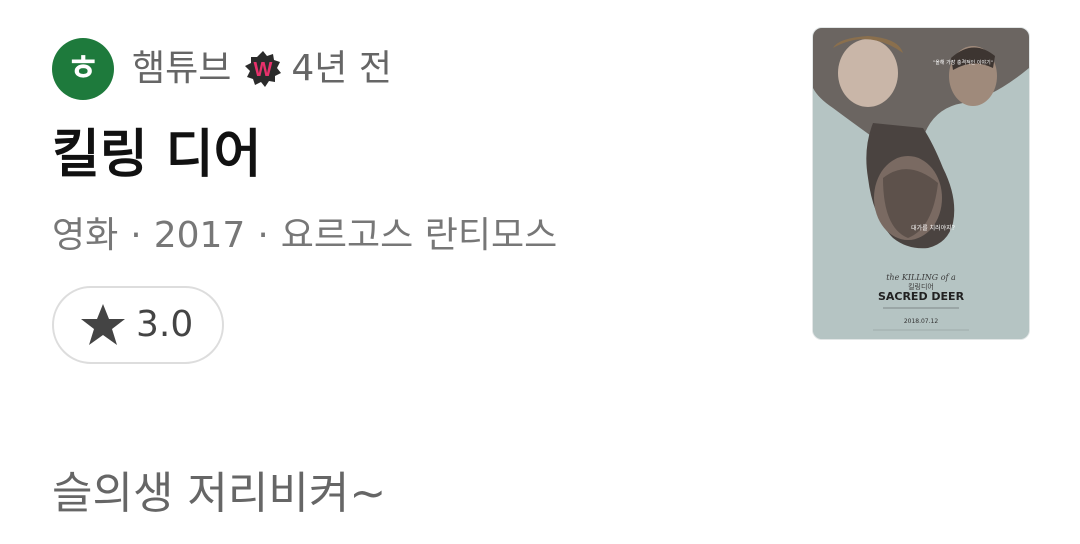 The height and width of the screenshot is (544, 1080). Describe the element at coordinates (103, 324) in the screenshot. I see `star-icon` at that location.